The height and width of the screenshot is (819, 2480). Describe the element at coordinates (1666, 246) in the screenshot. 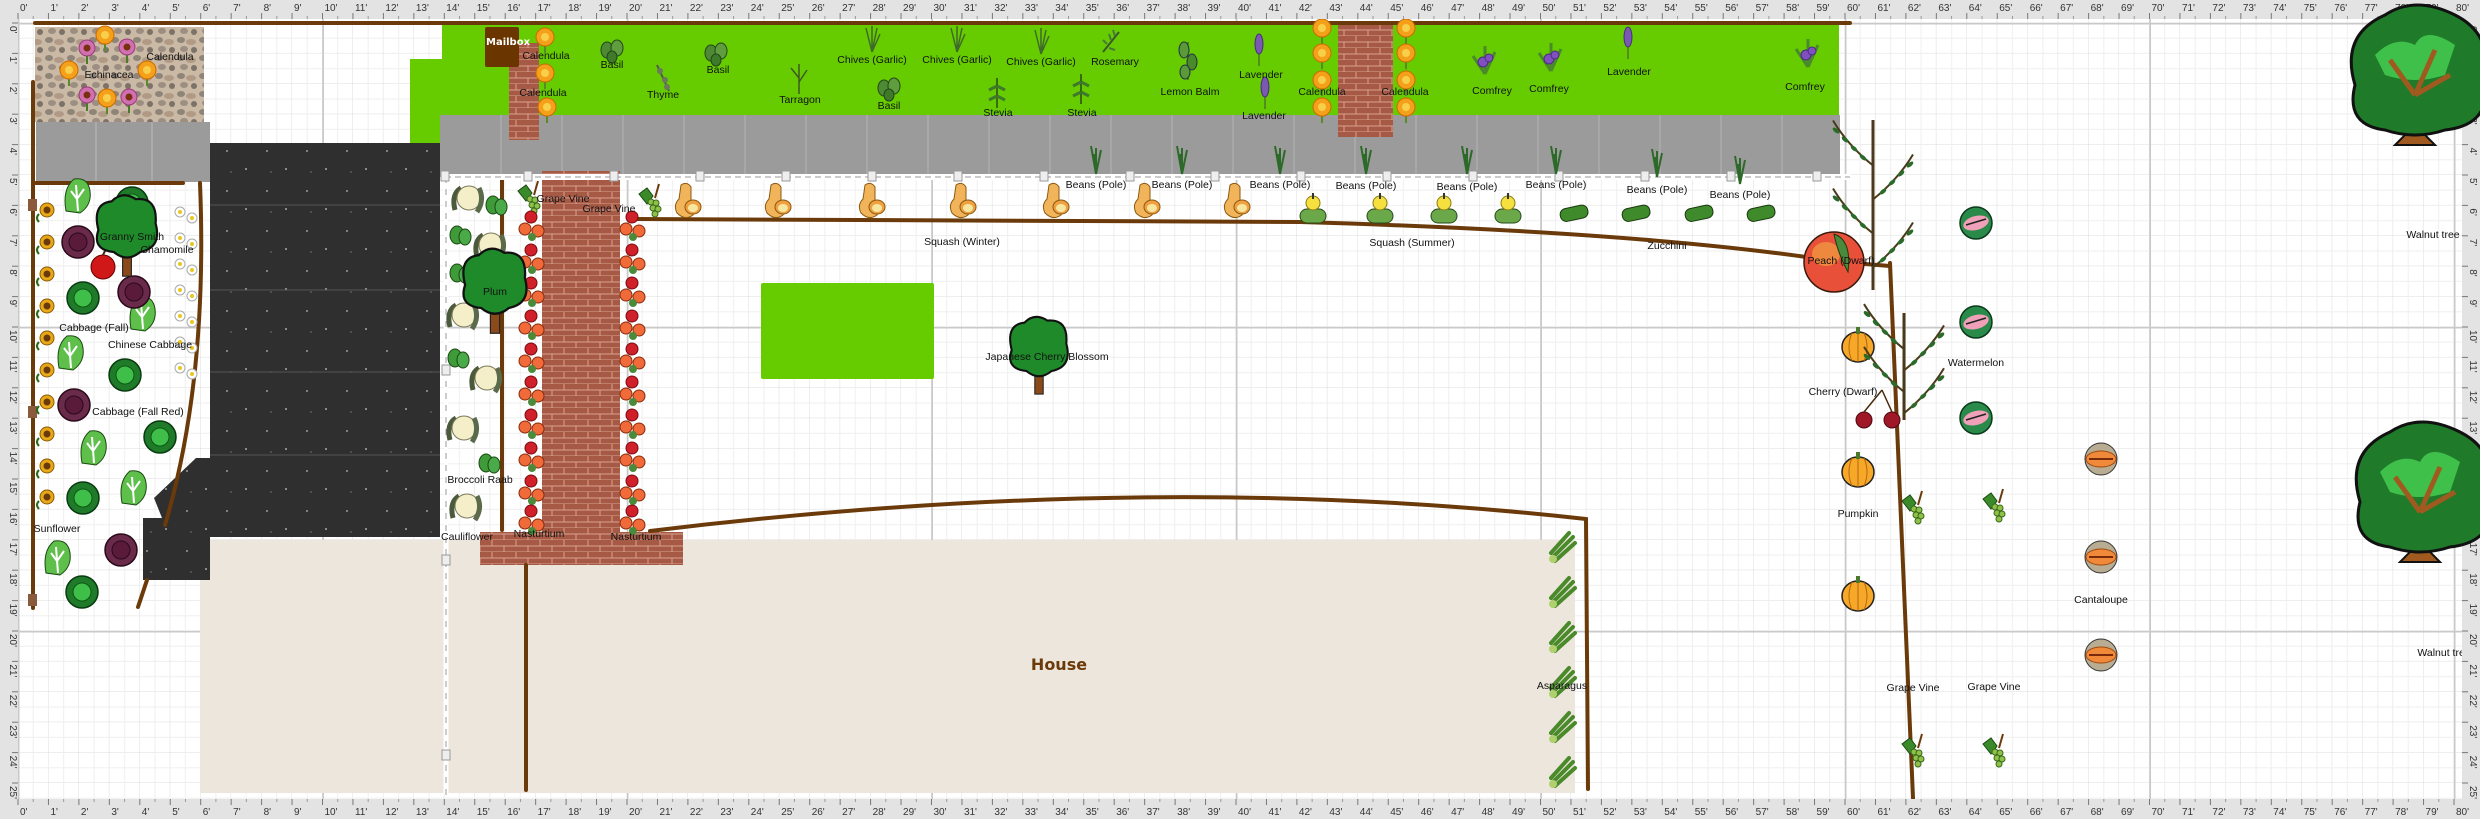

I see `plant-label: Zucchini` at that location.